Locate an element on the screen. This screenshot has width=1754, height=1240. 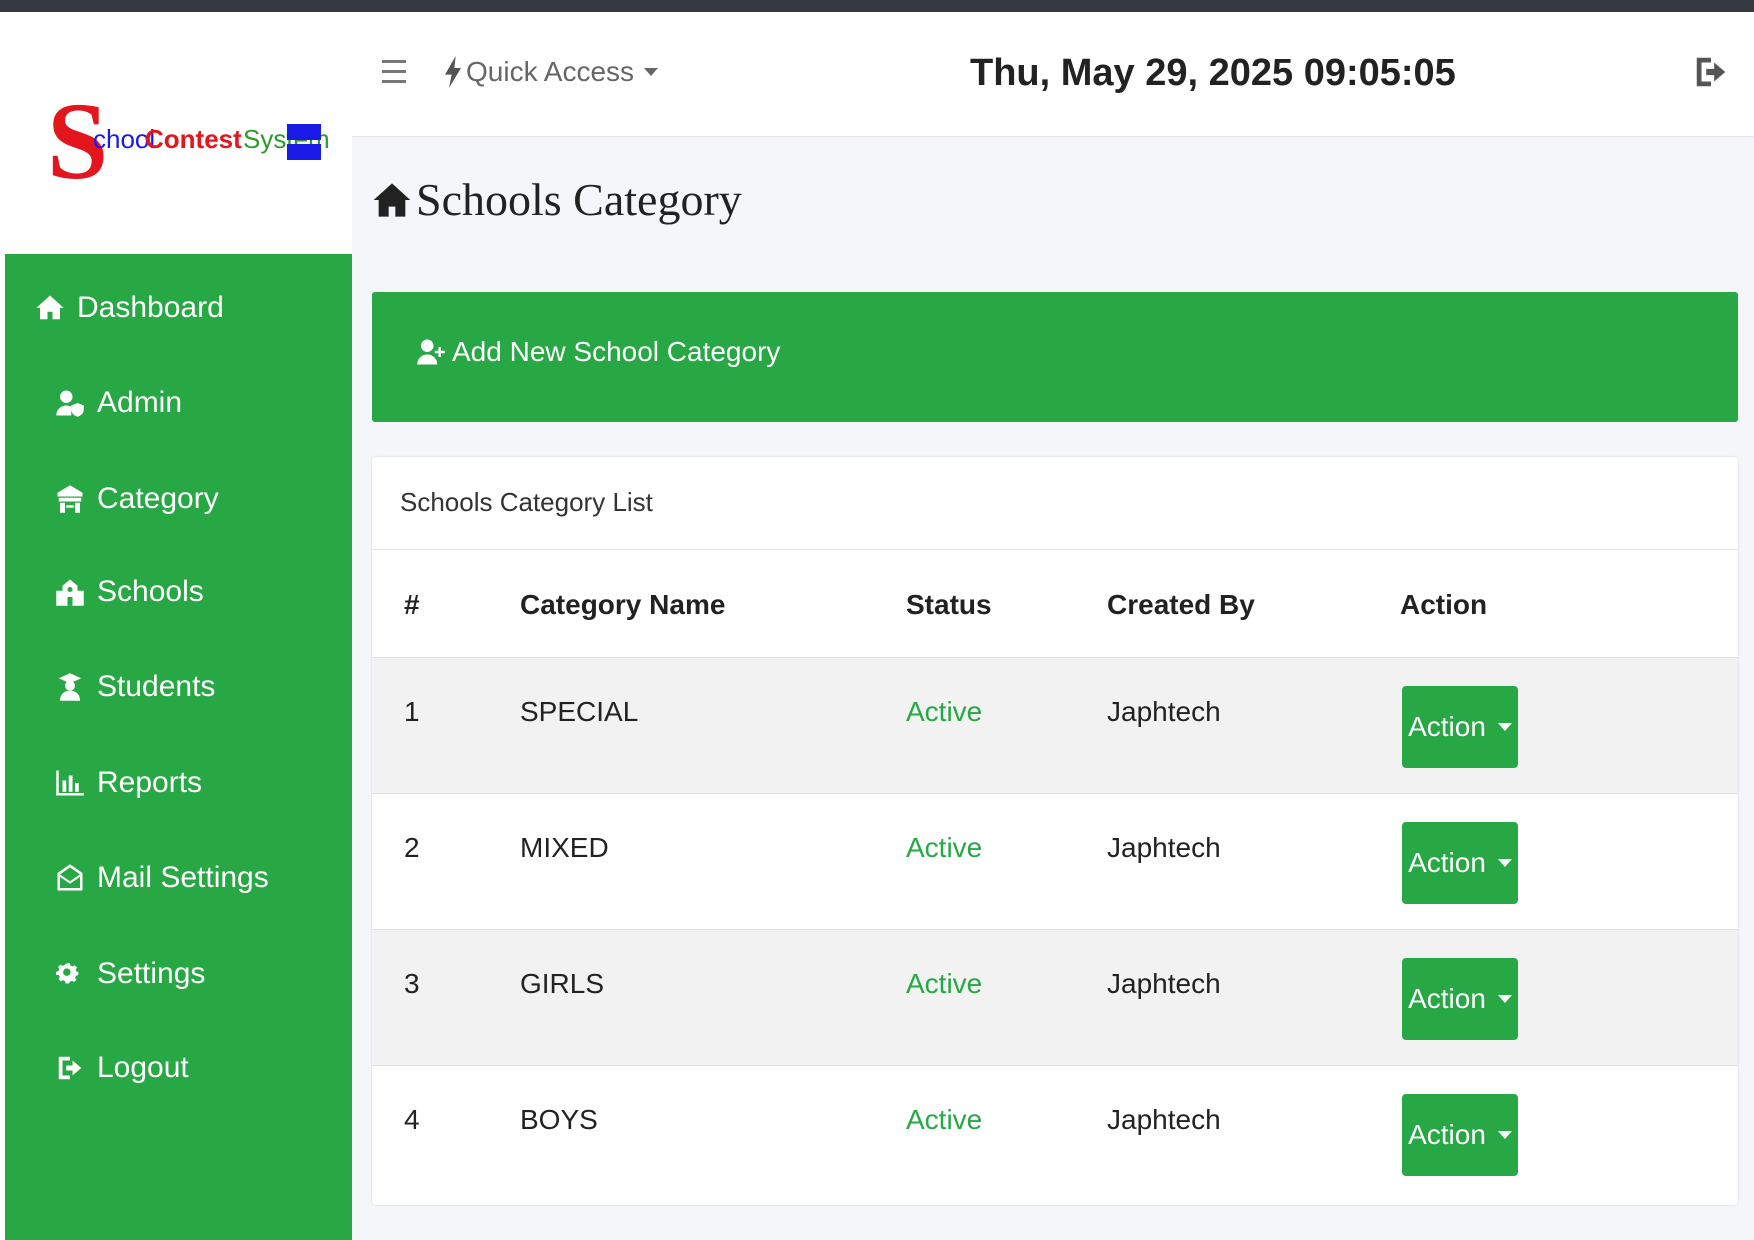
sidebar-item-label: Category is located at coordinates (158, 498).